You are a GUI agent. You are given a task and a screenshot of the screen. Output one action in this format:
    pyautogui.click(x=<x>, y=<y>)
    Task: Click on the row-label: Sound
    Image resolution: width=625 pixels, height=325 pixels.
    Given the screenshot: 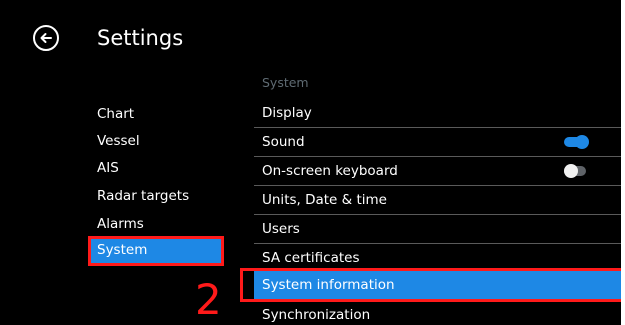 What is the action you would take?
    pyautogui.click(x=283, y=142)
    